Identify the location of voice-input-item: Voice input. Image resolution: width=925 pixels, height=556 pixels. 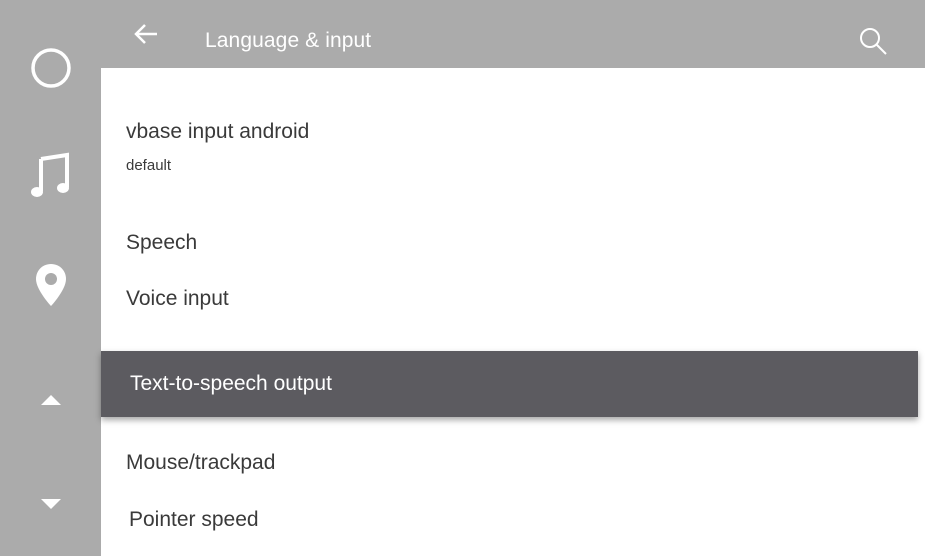
(177, 299).